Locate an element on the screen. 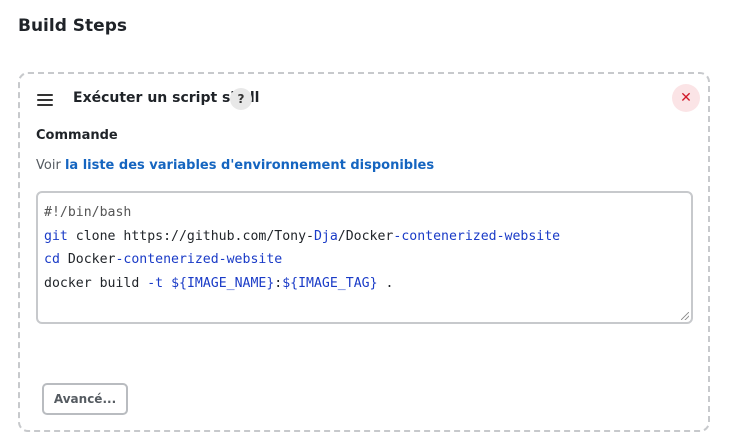 The width and height of the screenshot is (733, 446). code-token: git is located at coordinates (56, 236).